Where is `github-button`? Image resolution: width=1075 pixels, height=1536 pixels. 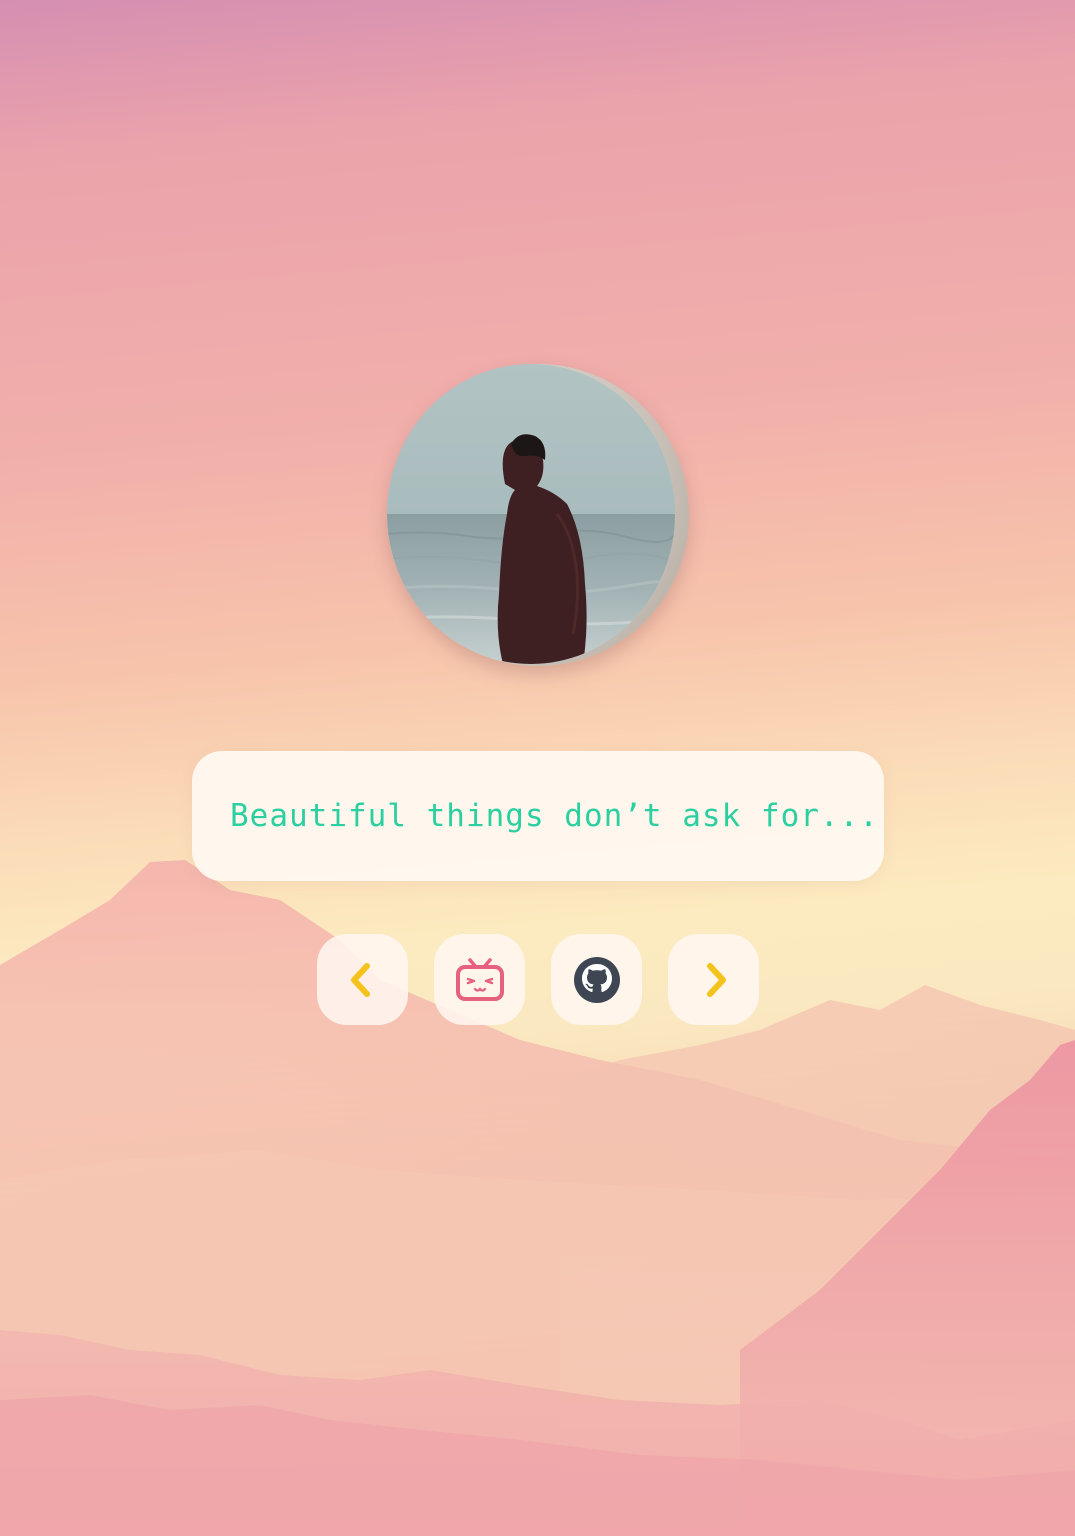
github-button is located at coordinates (596, 979).